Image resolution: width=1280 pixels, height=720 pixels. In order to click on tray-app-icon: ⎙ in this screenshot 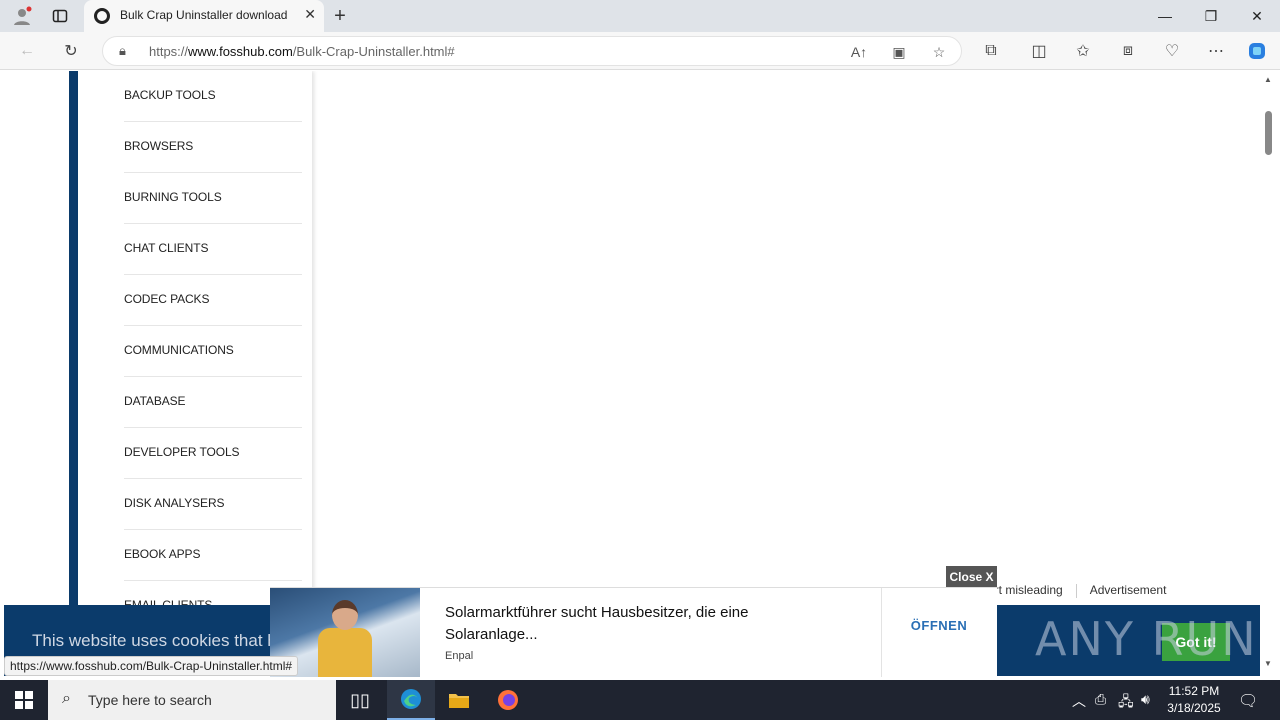, I will do `click(1100, 699)`.